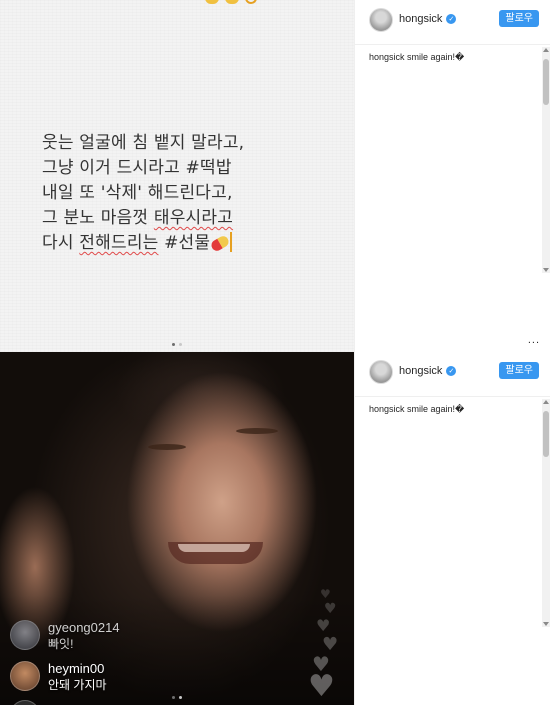  What do you see at coordinates (231, 242) in the screenshot?
I see `text-cursor` at bounding box center [231, 242].